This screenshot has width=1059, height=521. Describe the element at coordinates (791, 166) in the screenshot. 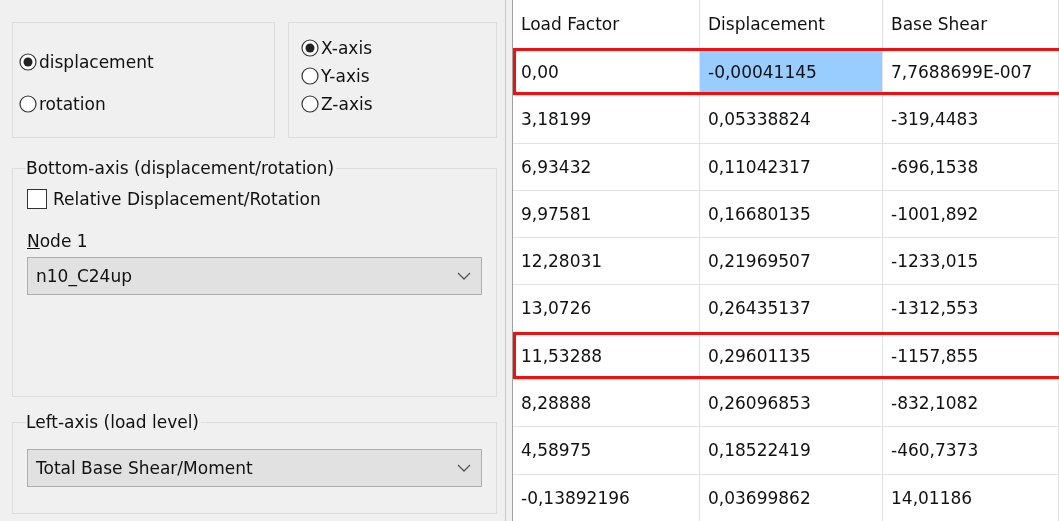

I see `table-cell: 0,11042317` at that location.